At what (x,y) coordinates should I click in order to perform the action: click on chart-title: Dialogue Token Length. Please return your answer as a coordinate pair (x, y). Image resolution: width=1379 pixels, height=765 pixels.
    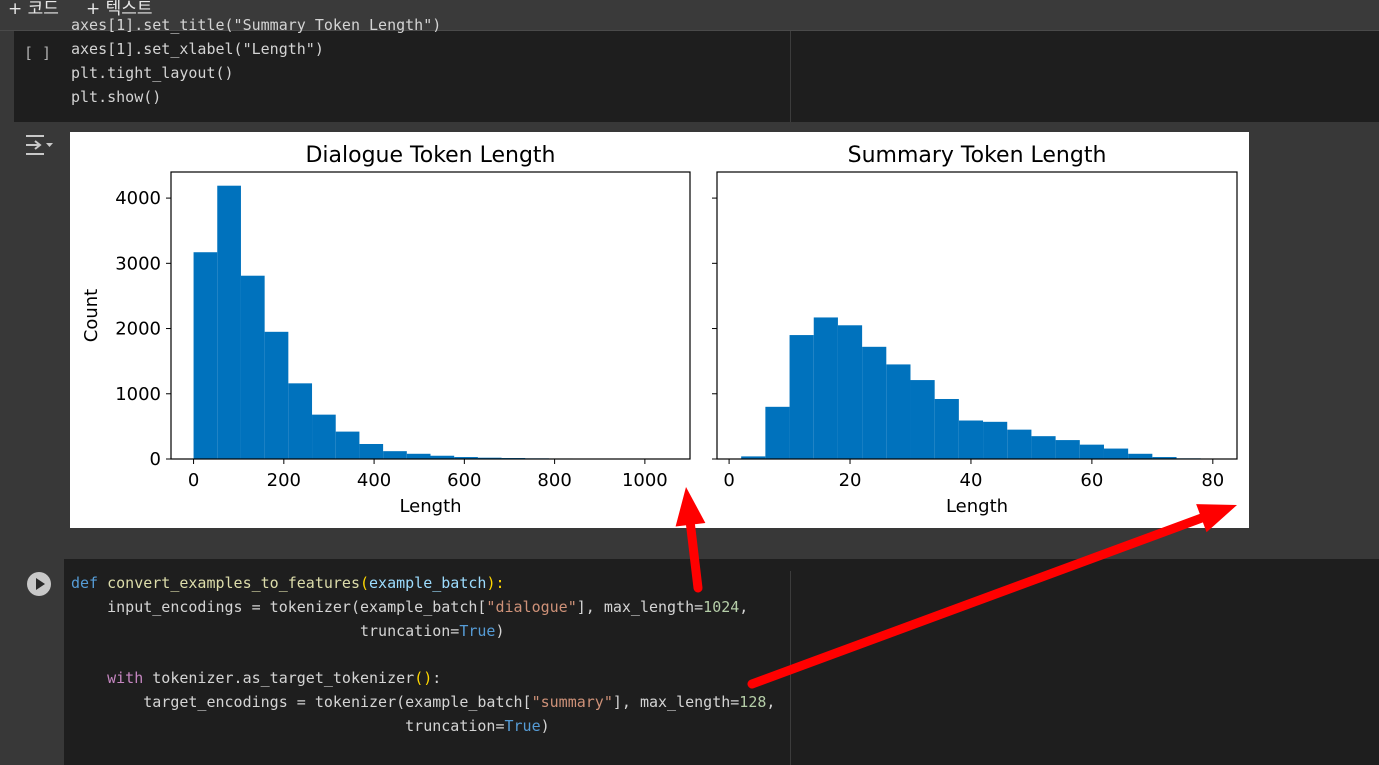
    Looking at the image, I should click on (430, 155).